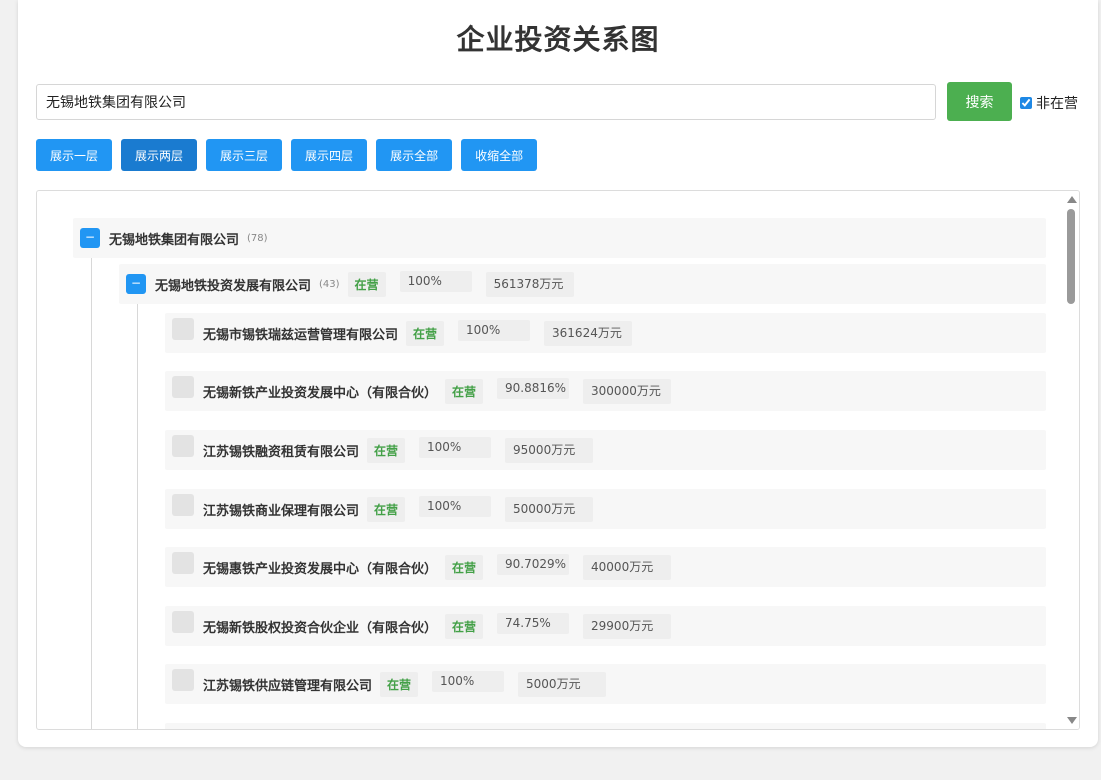 Image resolution: width=1101 pixels, height=780 pixels. Describe the element at coordinates (320, 569) in the screenshot. I see `company-name: 无锡惠铁产业投资发展中心（有限合伙）` at that location.